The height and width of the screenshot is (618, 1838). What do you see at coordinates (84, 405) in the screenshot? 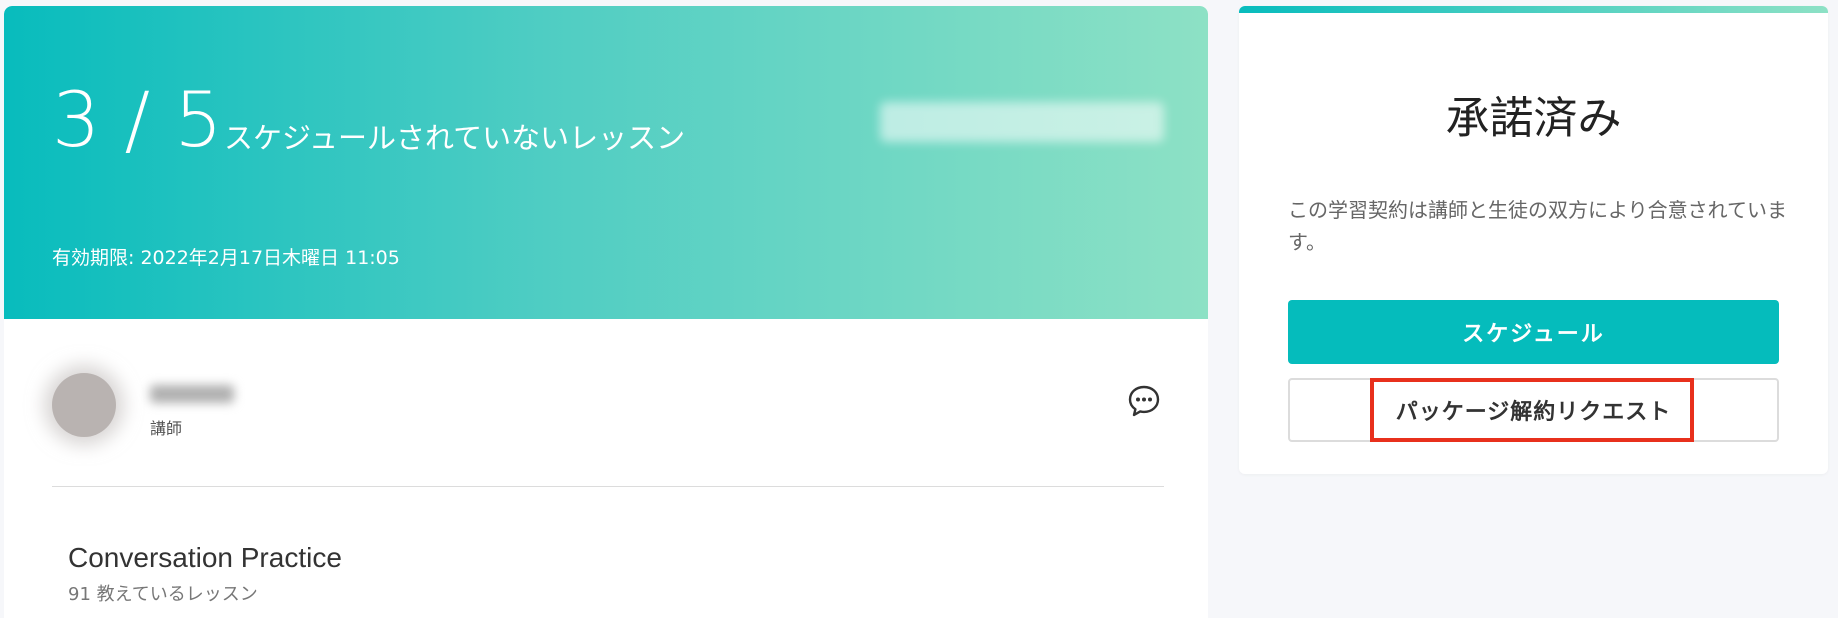
I see `teacher-avatar` at bounding box center [84, 405].